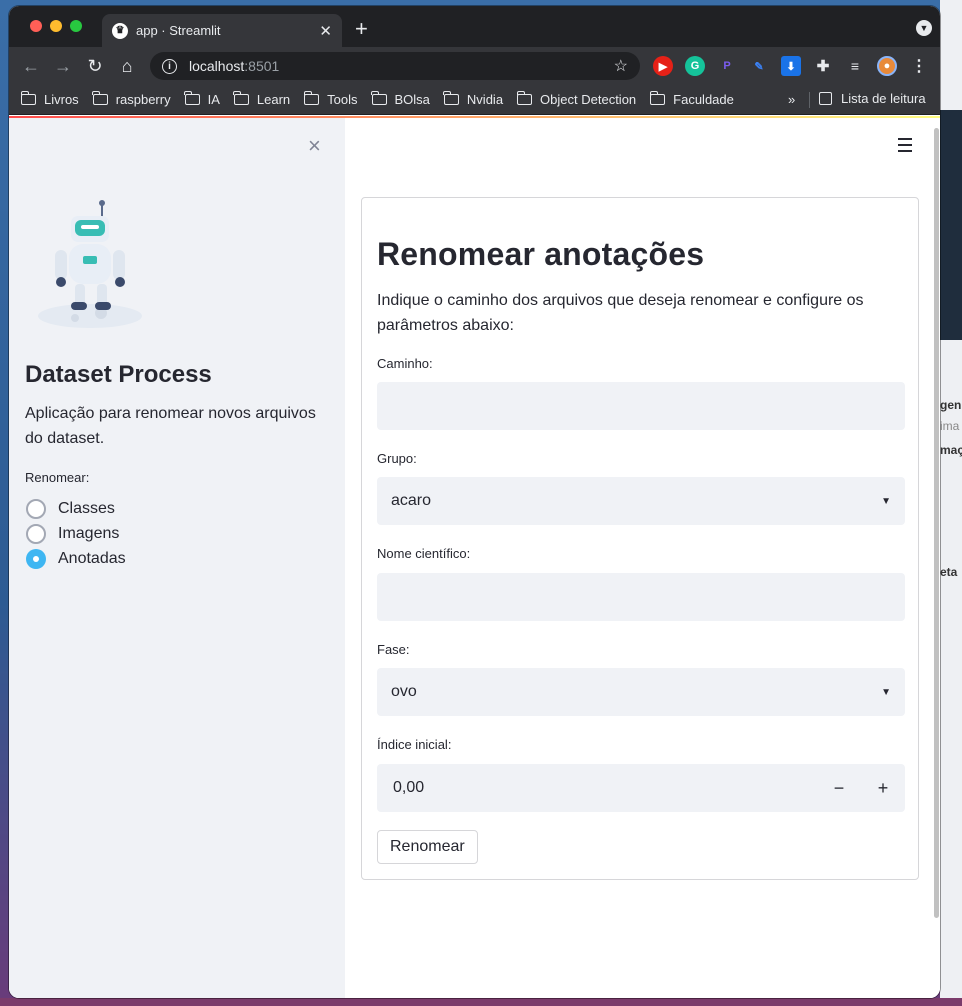  Describe the element at coordinates (404, 691) in the screenshot. I see `fase-selected-value: ovo` at that location.